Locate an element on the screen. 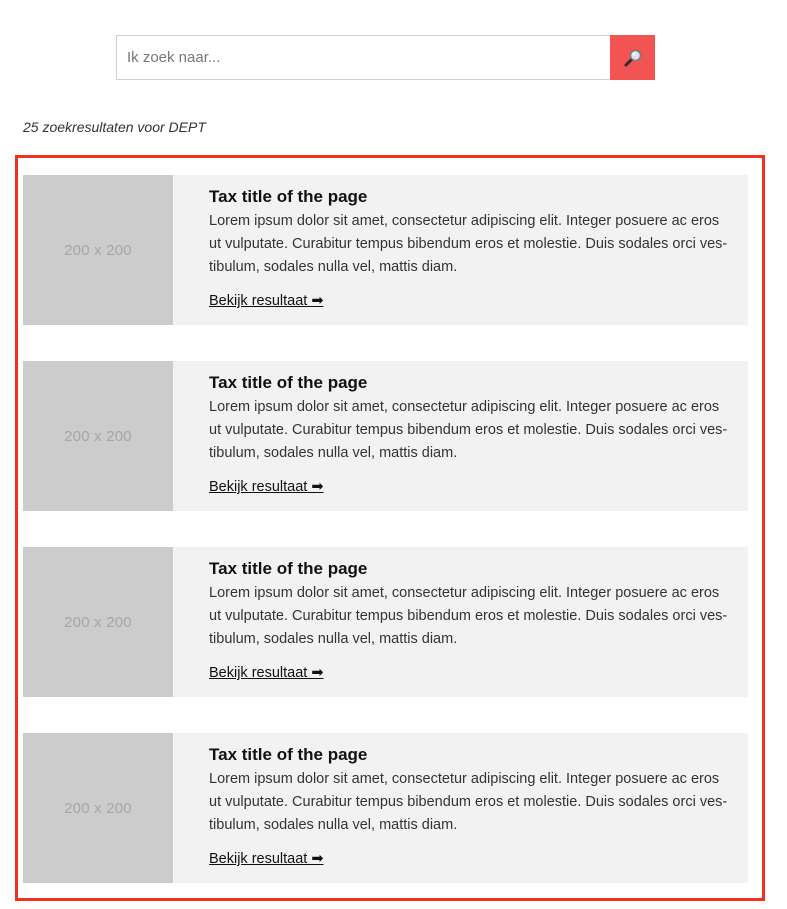 The width and height of the screenshot is (787, 909). search-button is located at coordinates (632, 57).